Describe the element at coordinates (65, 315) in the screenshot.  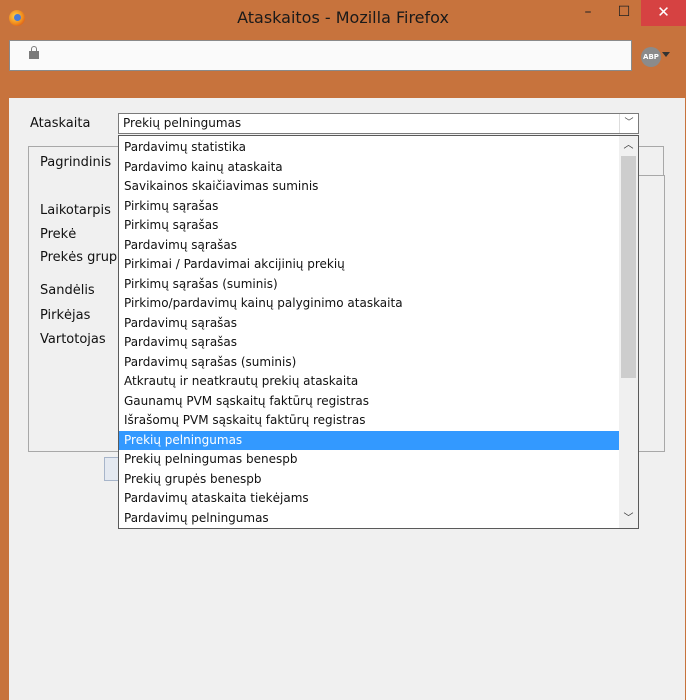
I see `field-label-pirkejas: Pirkėjas` at that location.